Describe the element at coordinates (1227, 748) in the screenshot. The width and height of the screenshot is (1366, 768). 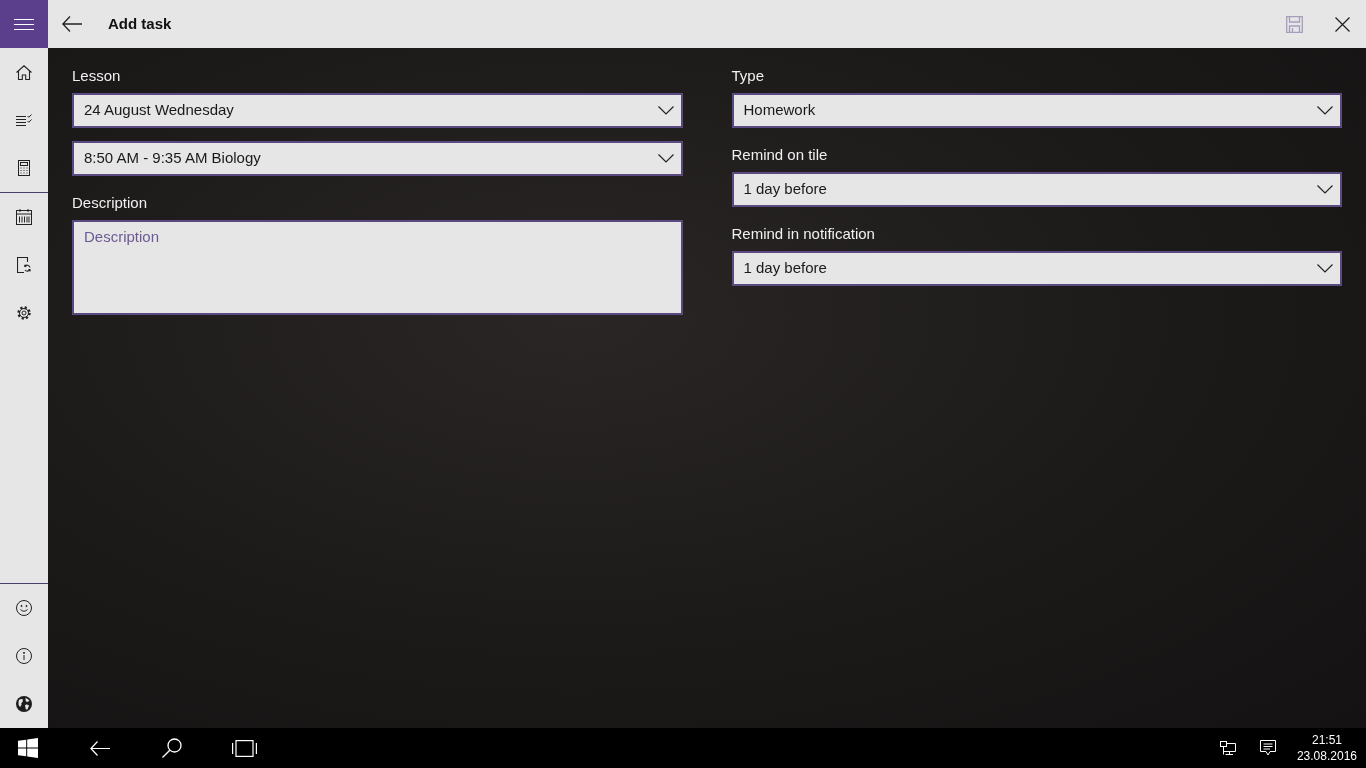
I see `network-icon` at that location.